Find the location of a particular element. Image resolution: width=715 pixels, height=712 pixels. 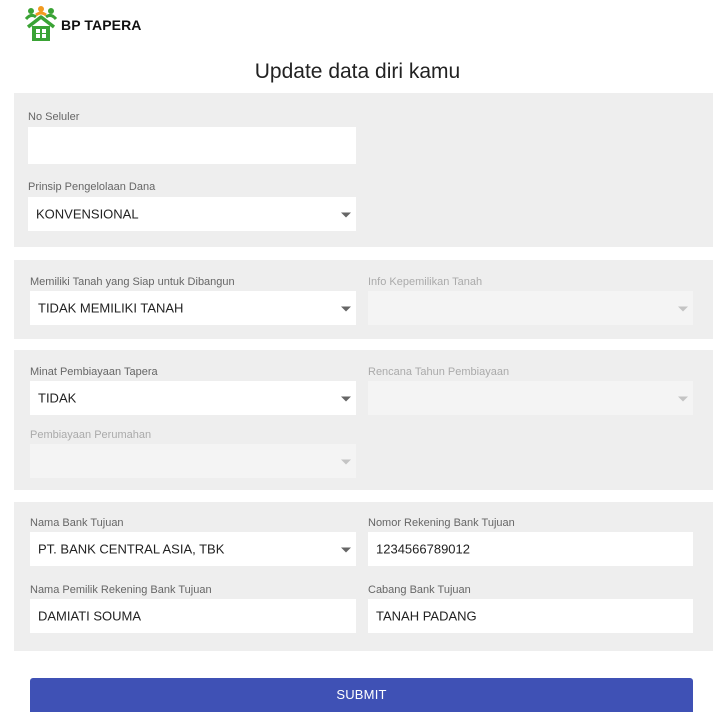

financing-year-select is located at coordinates (530, 398).